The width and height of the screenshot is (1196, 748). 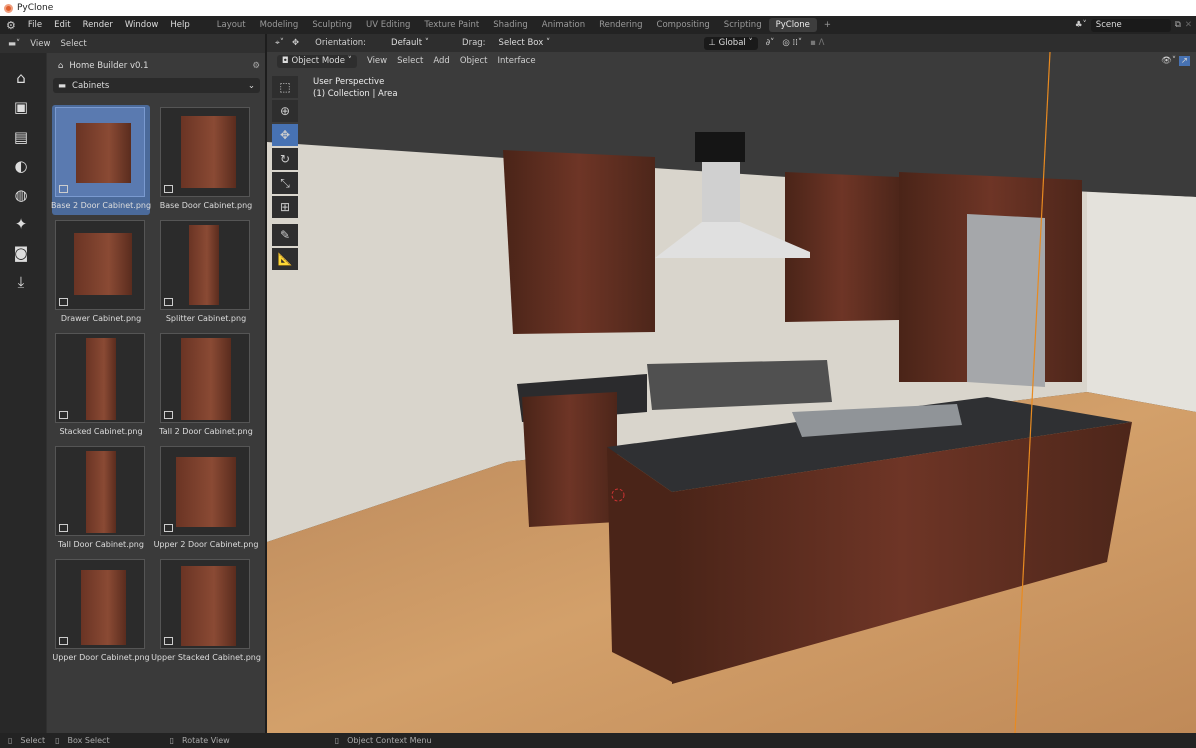 I want to click on collection-label: (1) Collection | Area, so click(x=355, y=94).